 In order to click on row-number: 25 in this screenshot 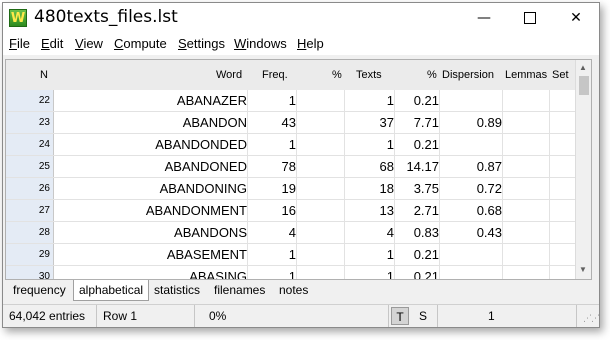, I will do `click(30, 166)`.